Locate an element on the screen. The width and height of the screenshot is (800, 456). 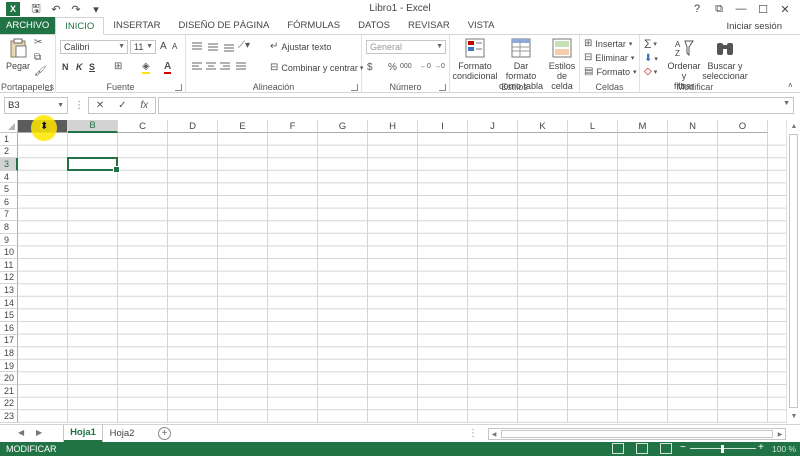
clear-button: ◇ ▾ is located at coordinates (650, 71).